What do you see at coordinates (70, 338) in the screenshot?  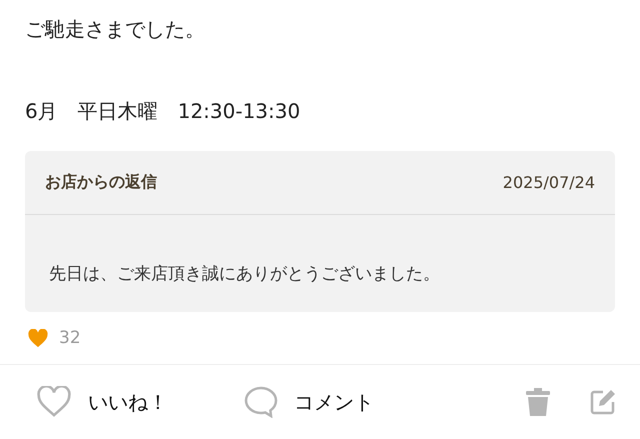 I see `like-count: 32` at bounding box center [70, 338].